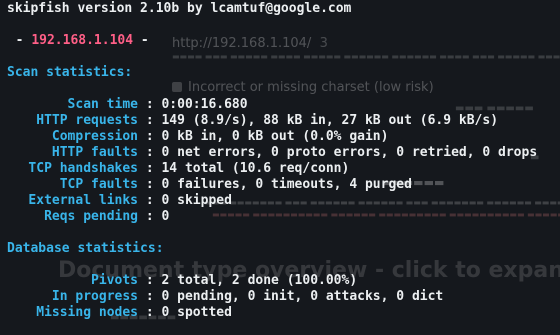 This screenshot has height=335, width=560. Describe the element at coordinates (83, 168) in the screenshot. I see `stat-label: TCP handshakes` at that location.